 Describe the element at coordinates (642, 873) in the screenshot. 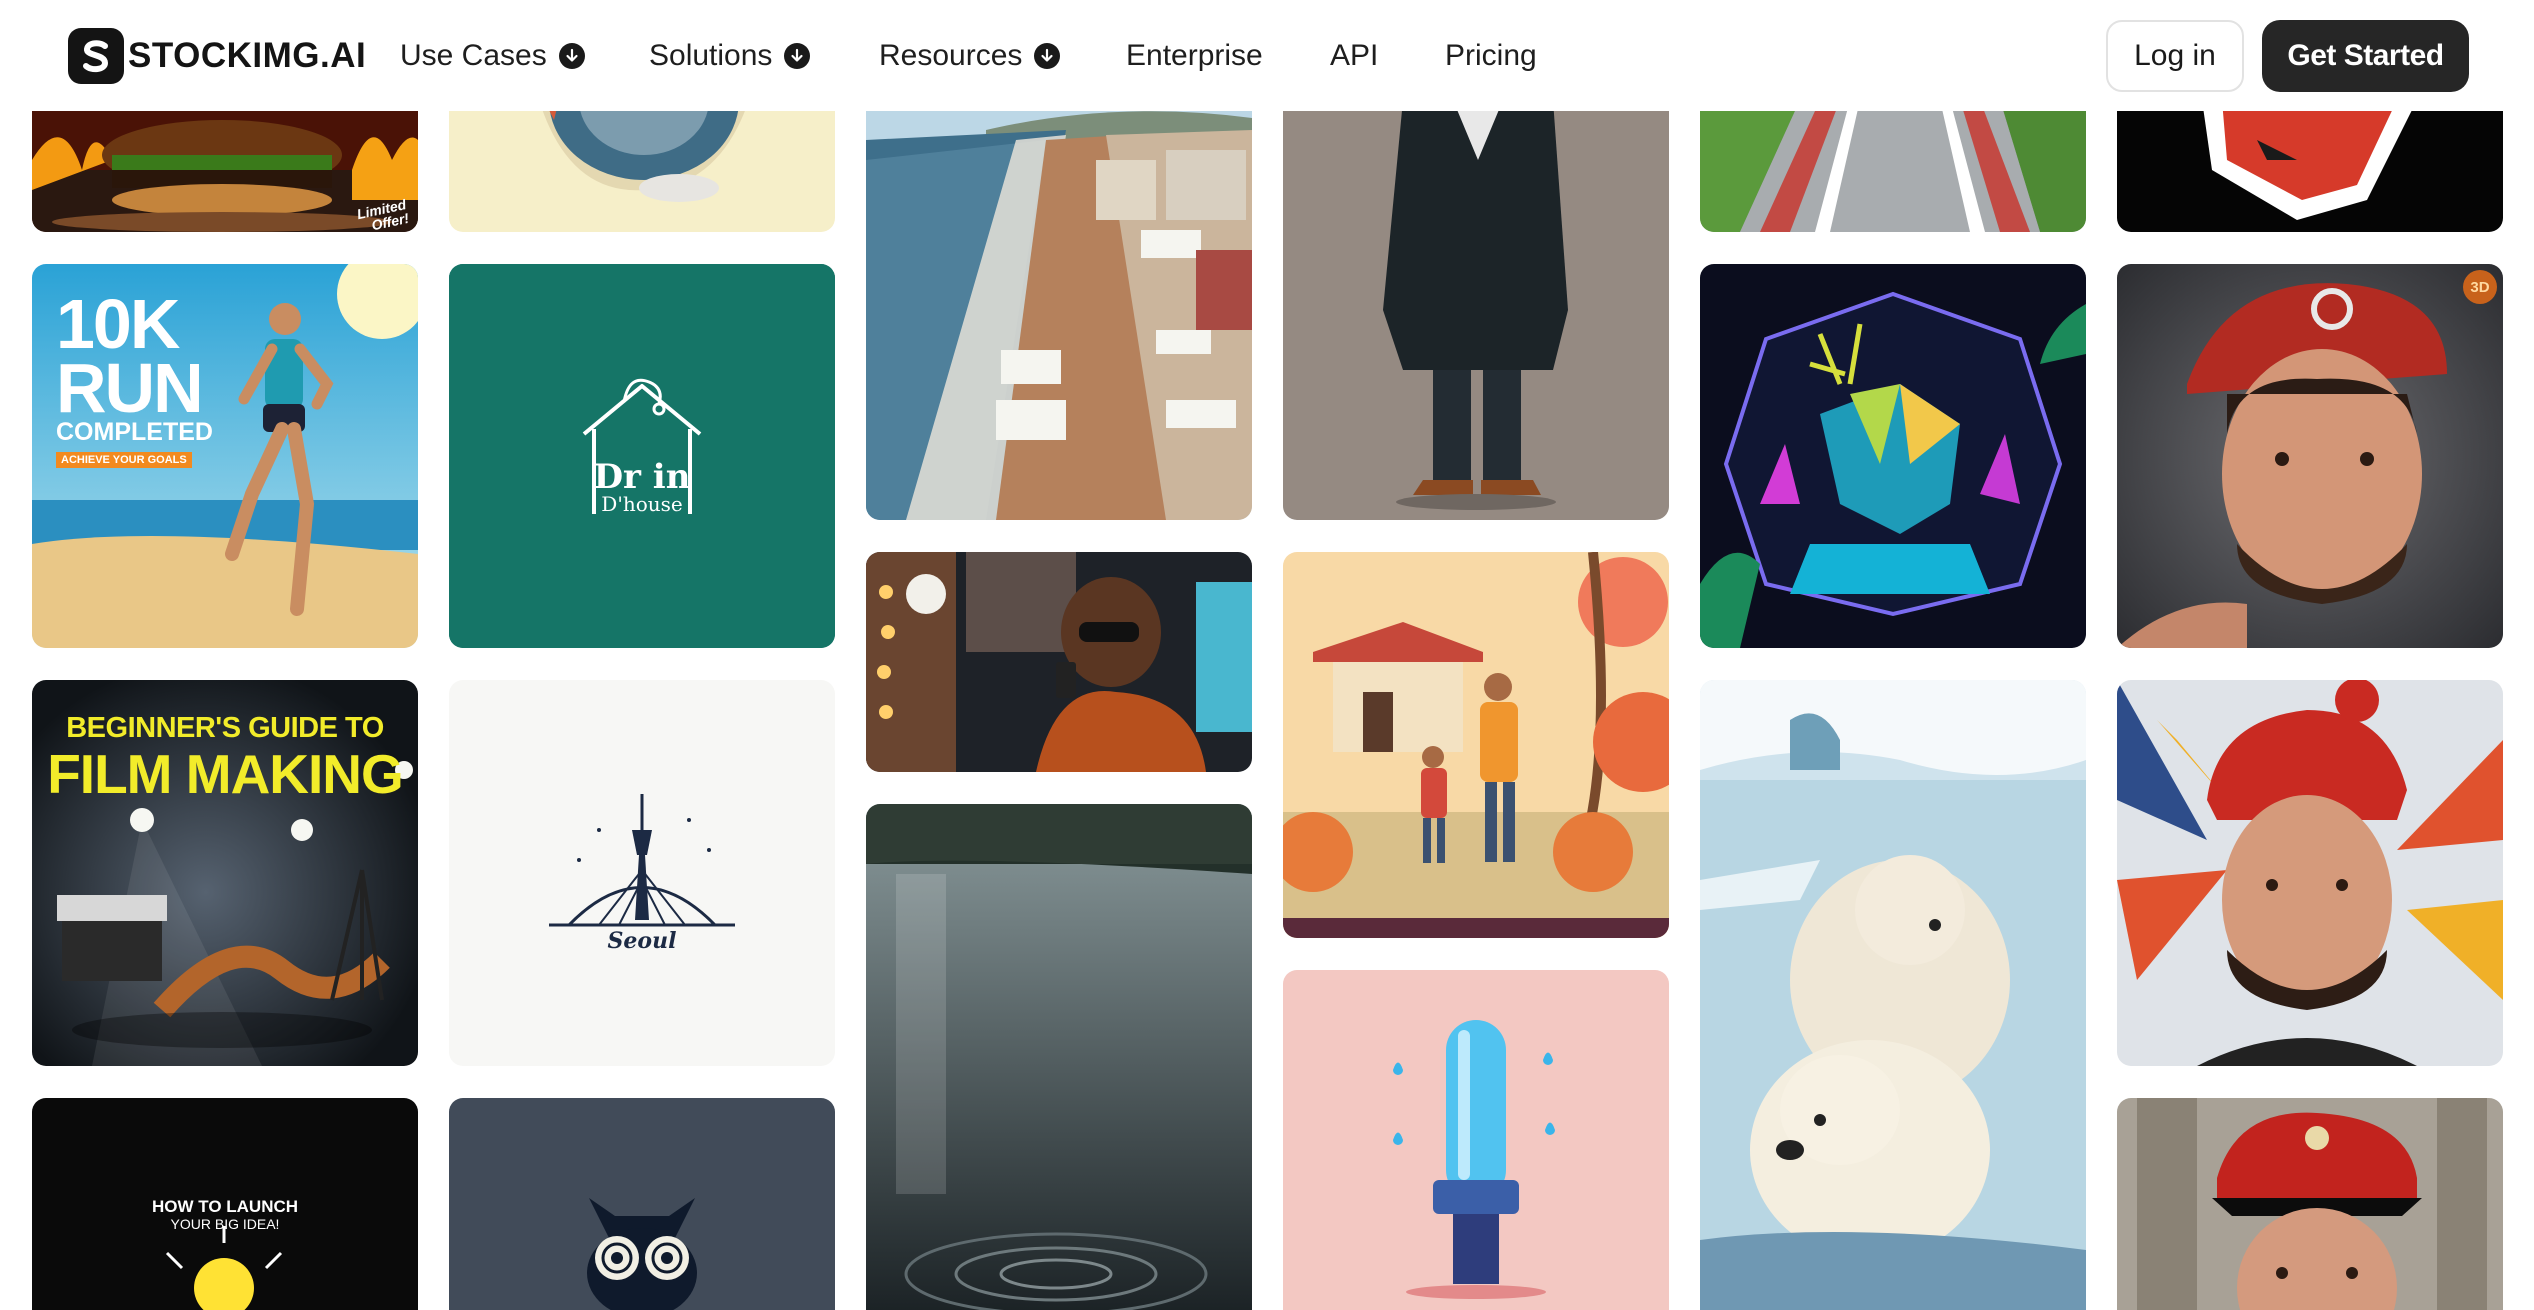

I see `gallery-image-seoul-logo: Seoul` at that location.